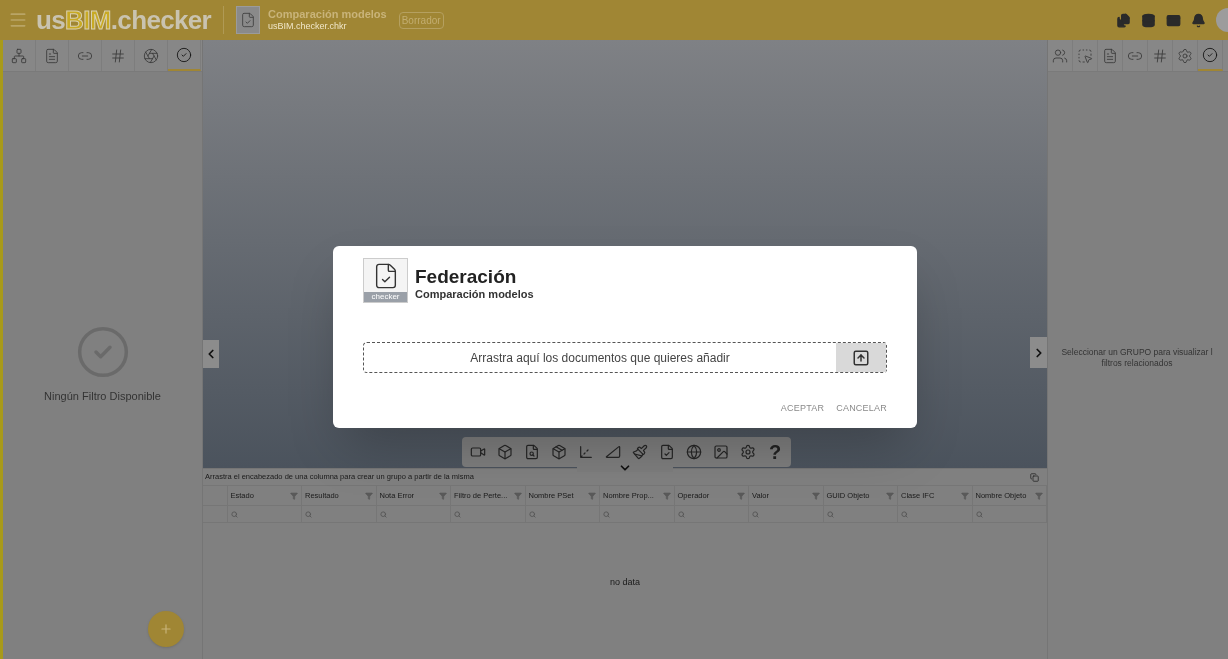 This screenshot has height=659, width=1228. What do you see at coordinates (1060, 55) in the screenshot?
I see `users-icon` at bounding box center [1060, 55].